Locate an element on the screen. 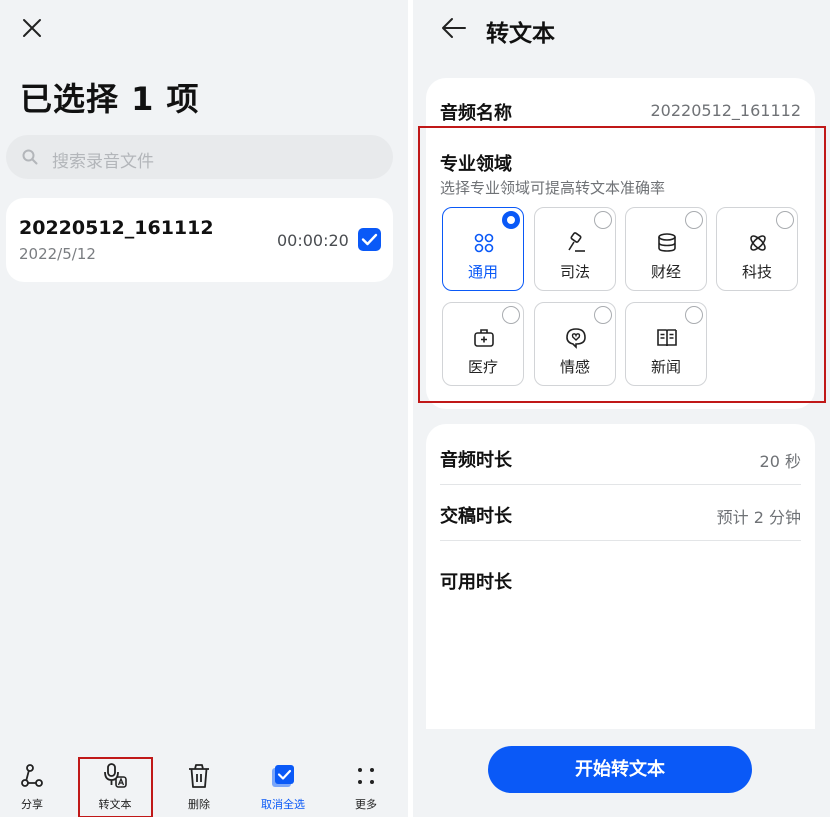 This screenshot has width=830, height=817. trash-icon is located at coordinates (199, 776).